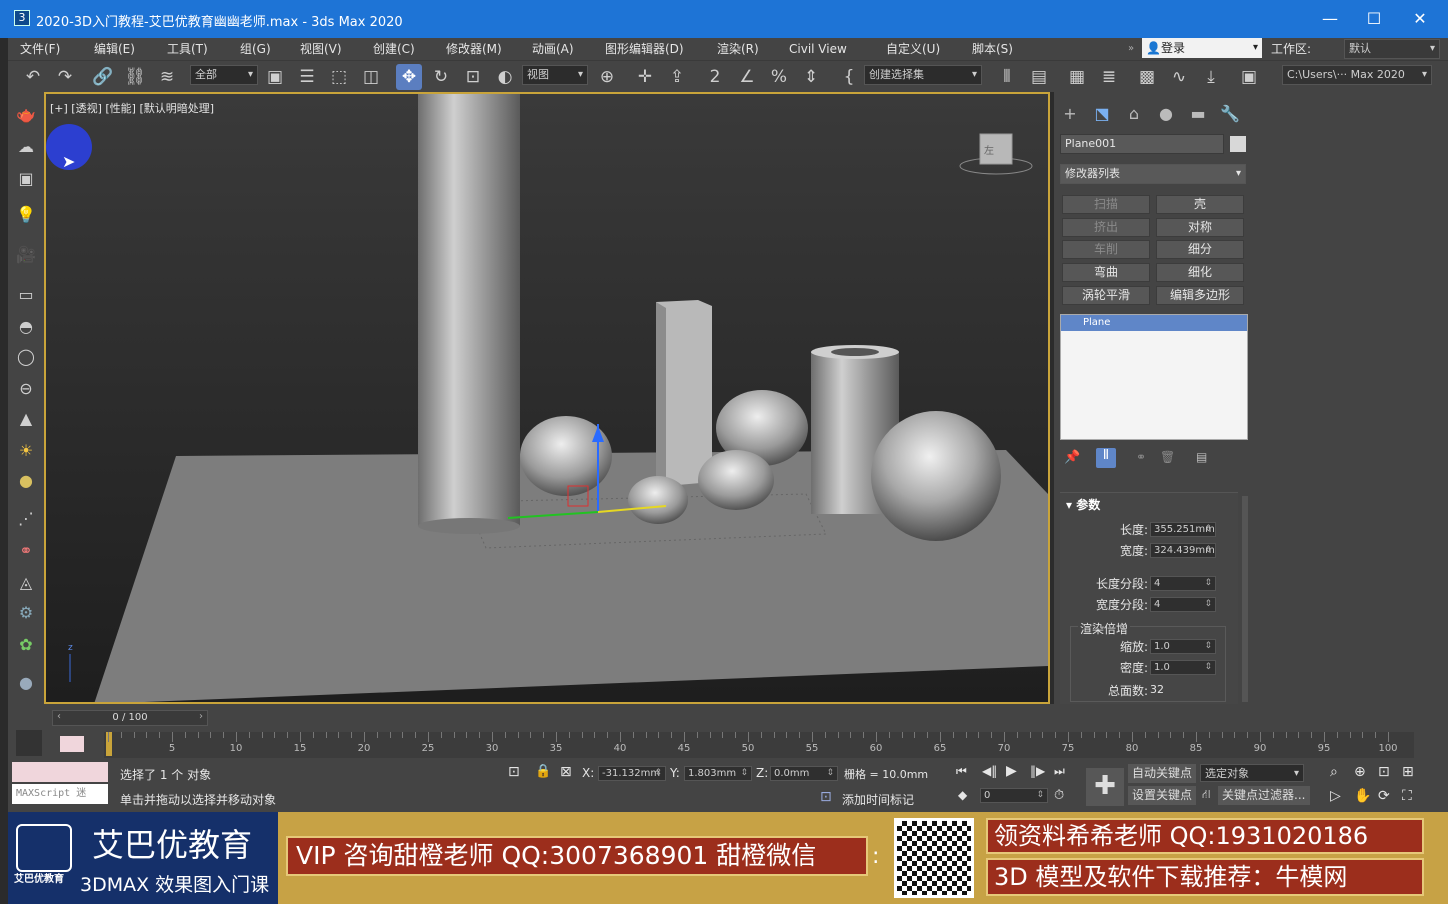 Image resolution: width=1448 pixels, height=904 pixels. Describe the element at coordinates (60, 772) in the screenshot. I see `listener-pink` at that location.